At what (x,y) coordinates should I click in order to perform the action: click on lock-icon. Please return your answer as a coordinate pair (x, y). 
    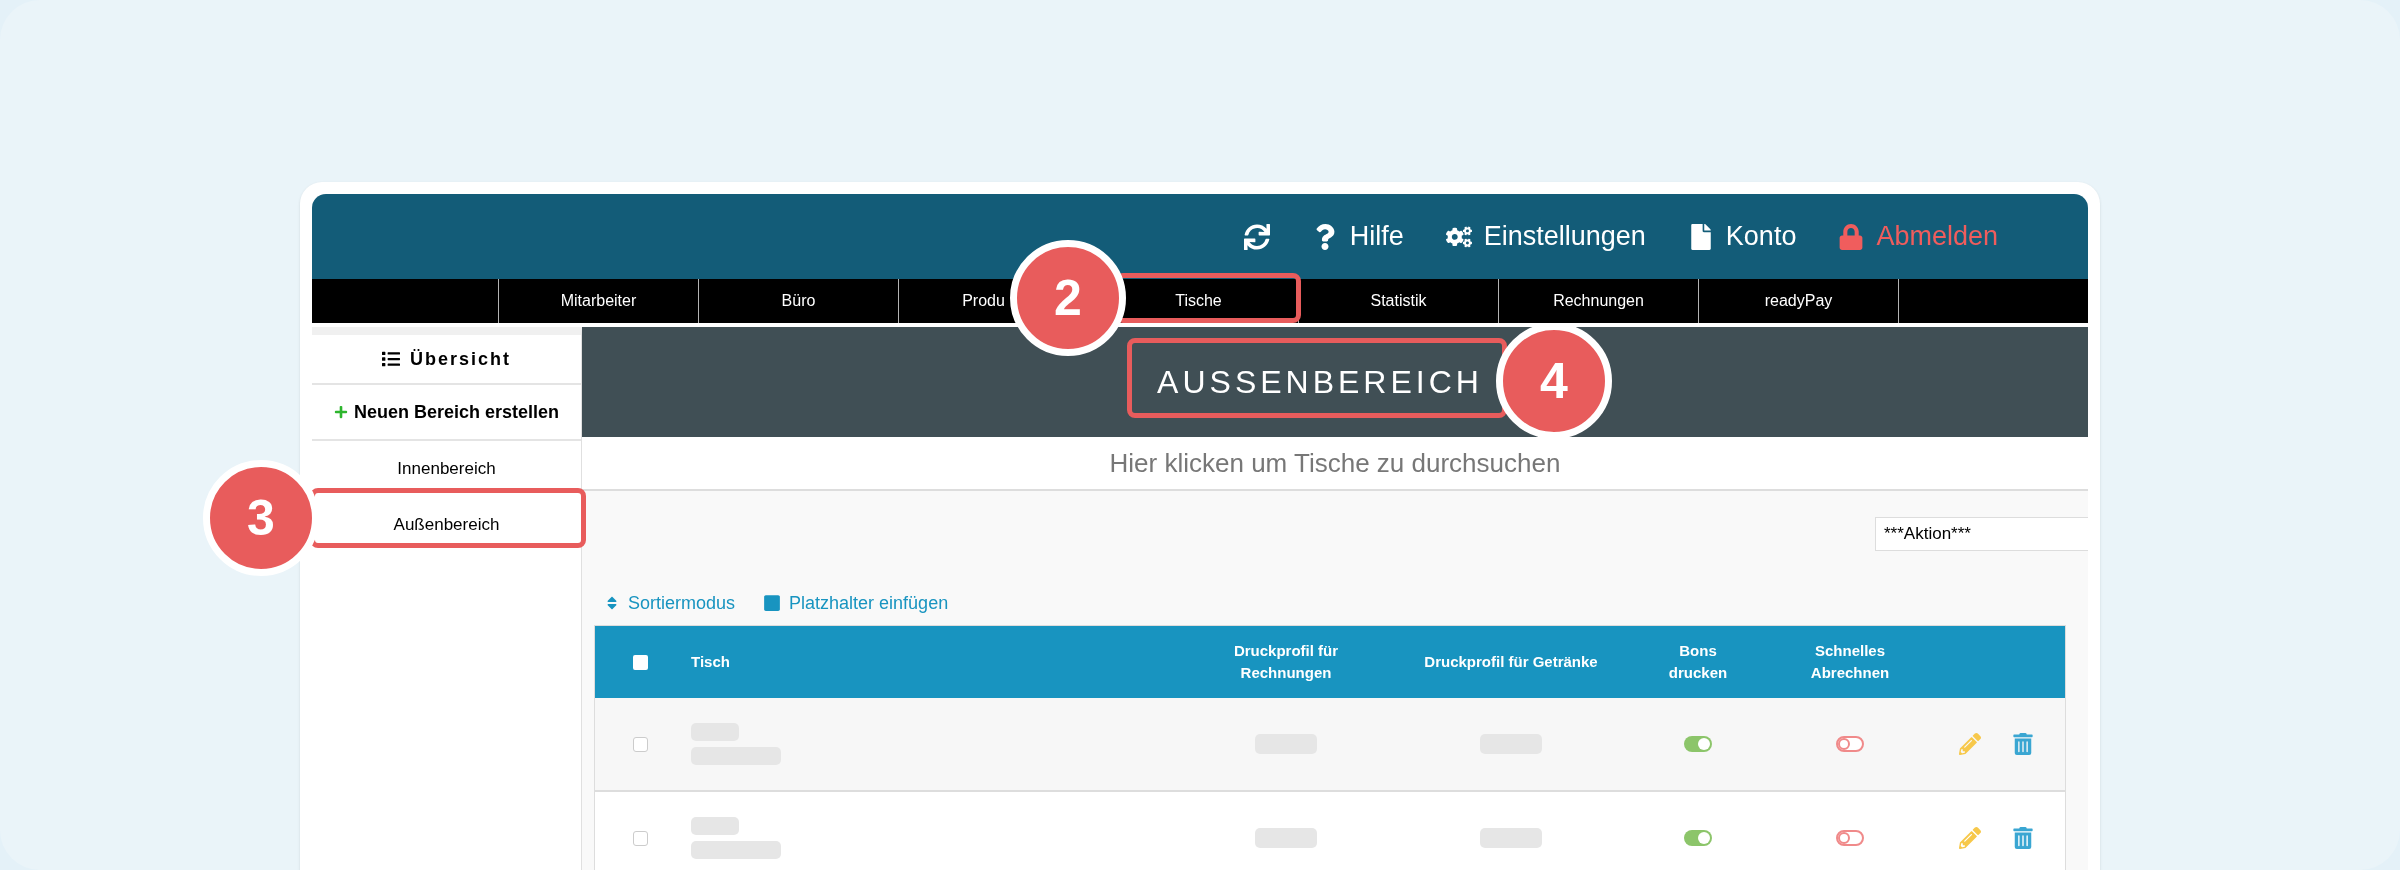
    Looking at the image, I should click on (1851, 236).